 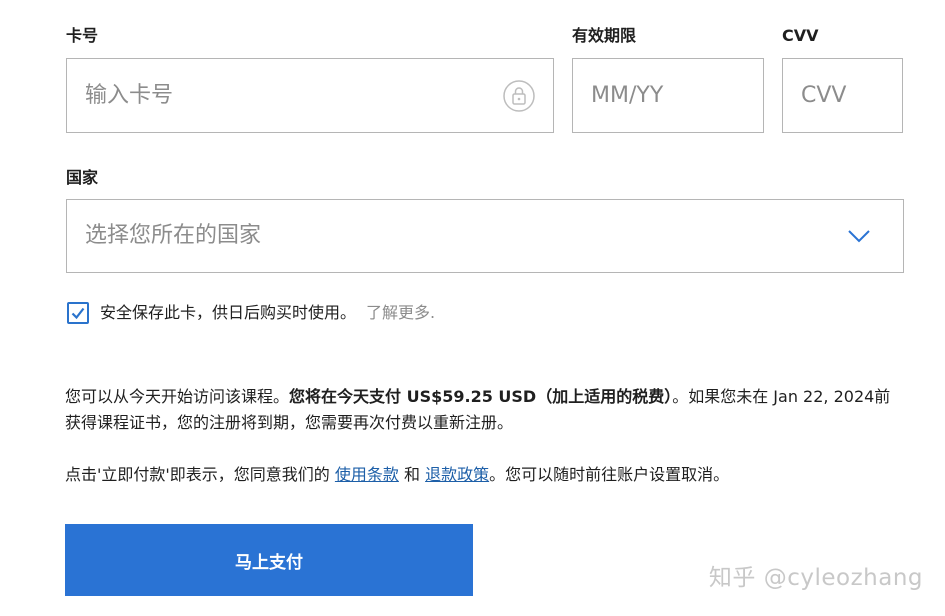 What do you see at coordinates (457, 474) in the screenshot?
I see `refund-policy-link: 退款政策` at bounding box center [457, 474].